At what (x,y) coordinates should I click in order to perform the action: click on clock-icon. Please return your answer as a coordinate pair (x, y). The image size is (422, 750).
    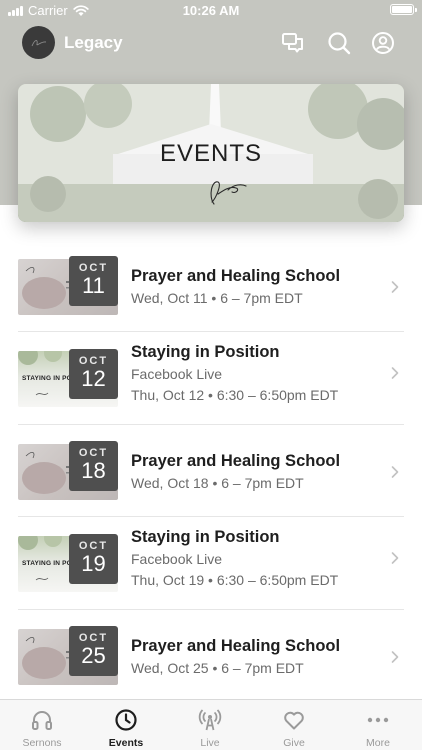
    Looking at the image, I should click on (126, 720).